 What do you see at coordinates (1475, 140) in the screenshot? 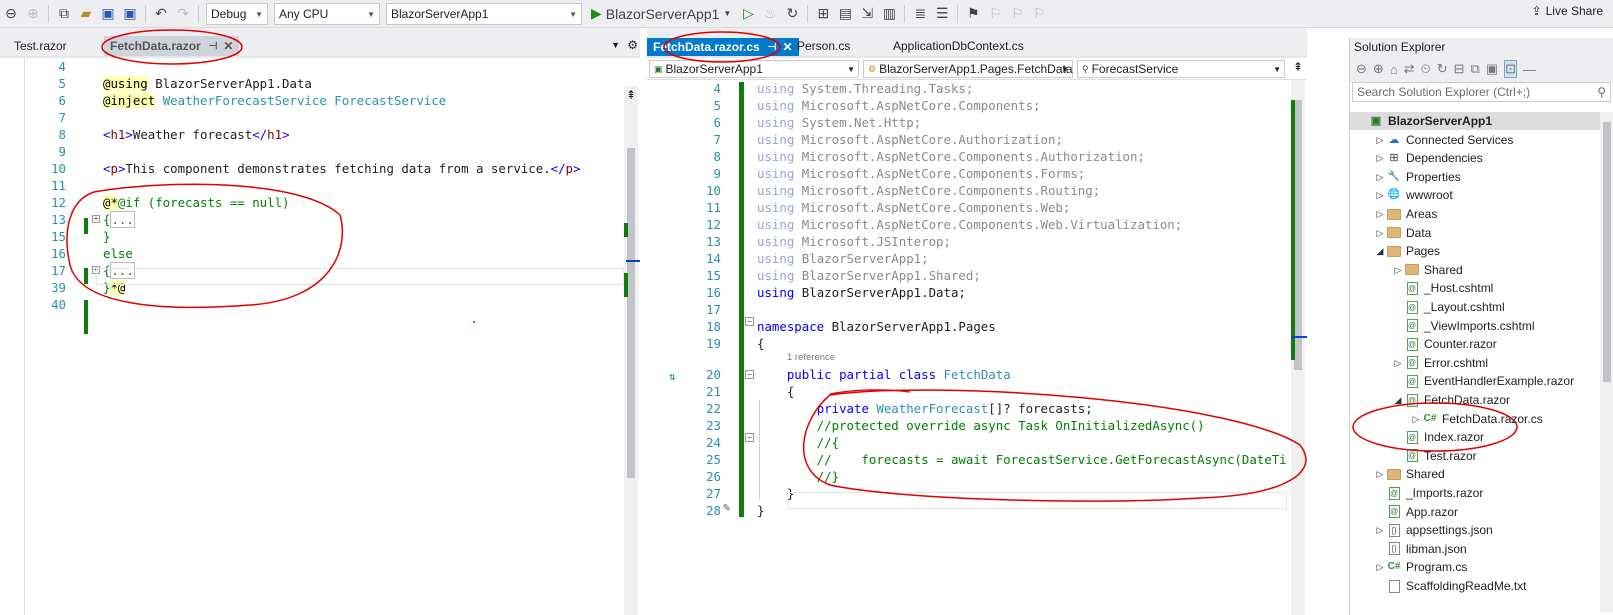
I see `tree-item: ▷ ☁ Connected Services` at bounding box center [1475, 140].